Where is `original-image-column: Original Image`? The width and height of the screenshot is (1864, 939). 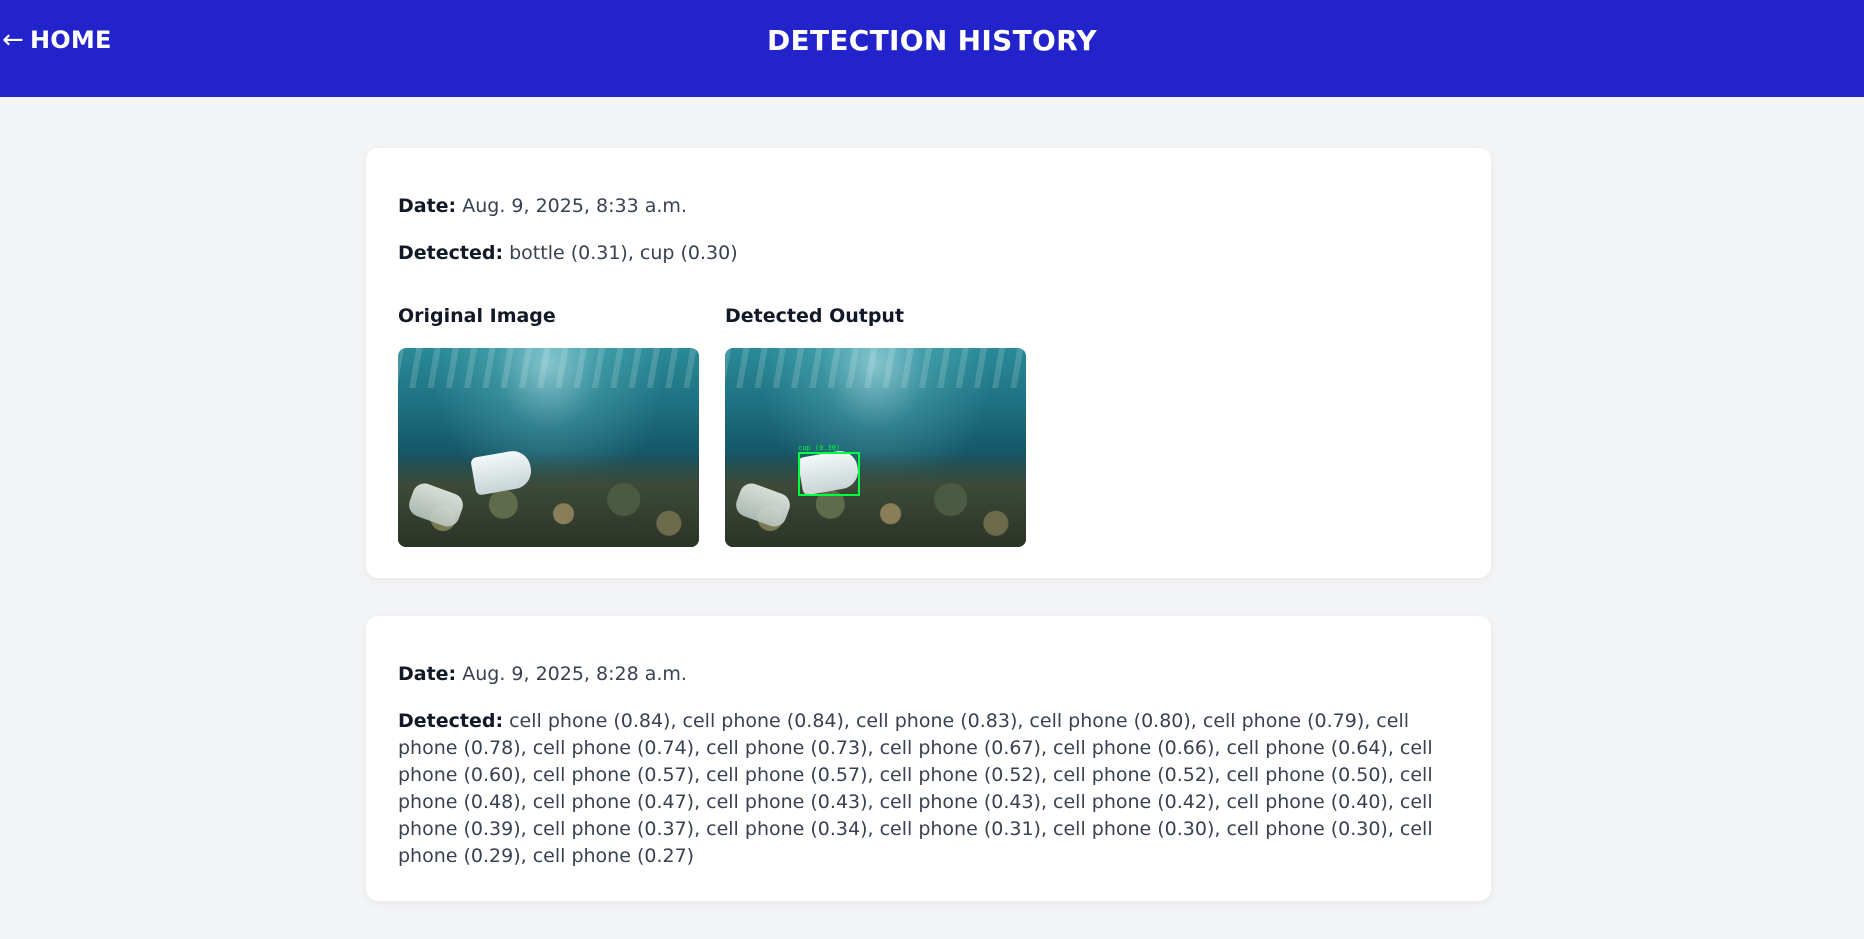
original-image-column: Original Image is located at coordinates (548, 426).